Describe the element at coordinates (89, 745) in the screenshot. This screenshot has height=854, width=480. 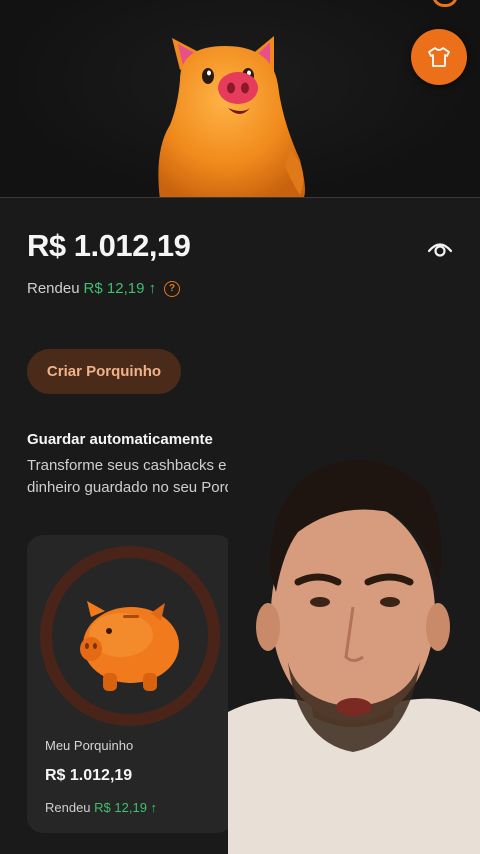
I see `piggy-card-name: Meu Porquinho` at that location.